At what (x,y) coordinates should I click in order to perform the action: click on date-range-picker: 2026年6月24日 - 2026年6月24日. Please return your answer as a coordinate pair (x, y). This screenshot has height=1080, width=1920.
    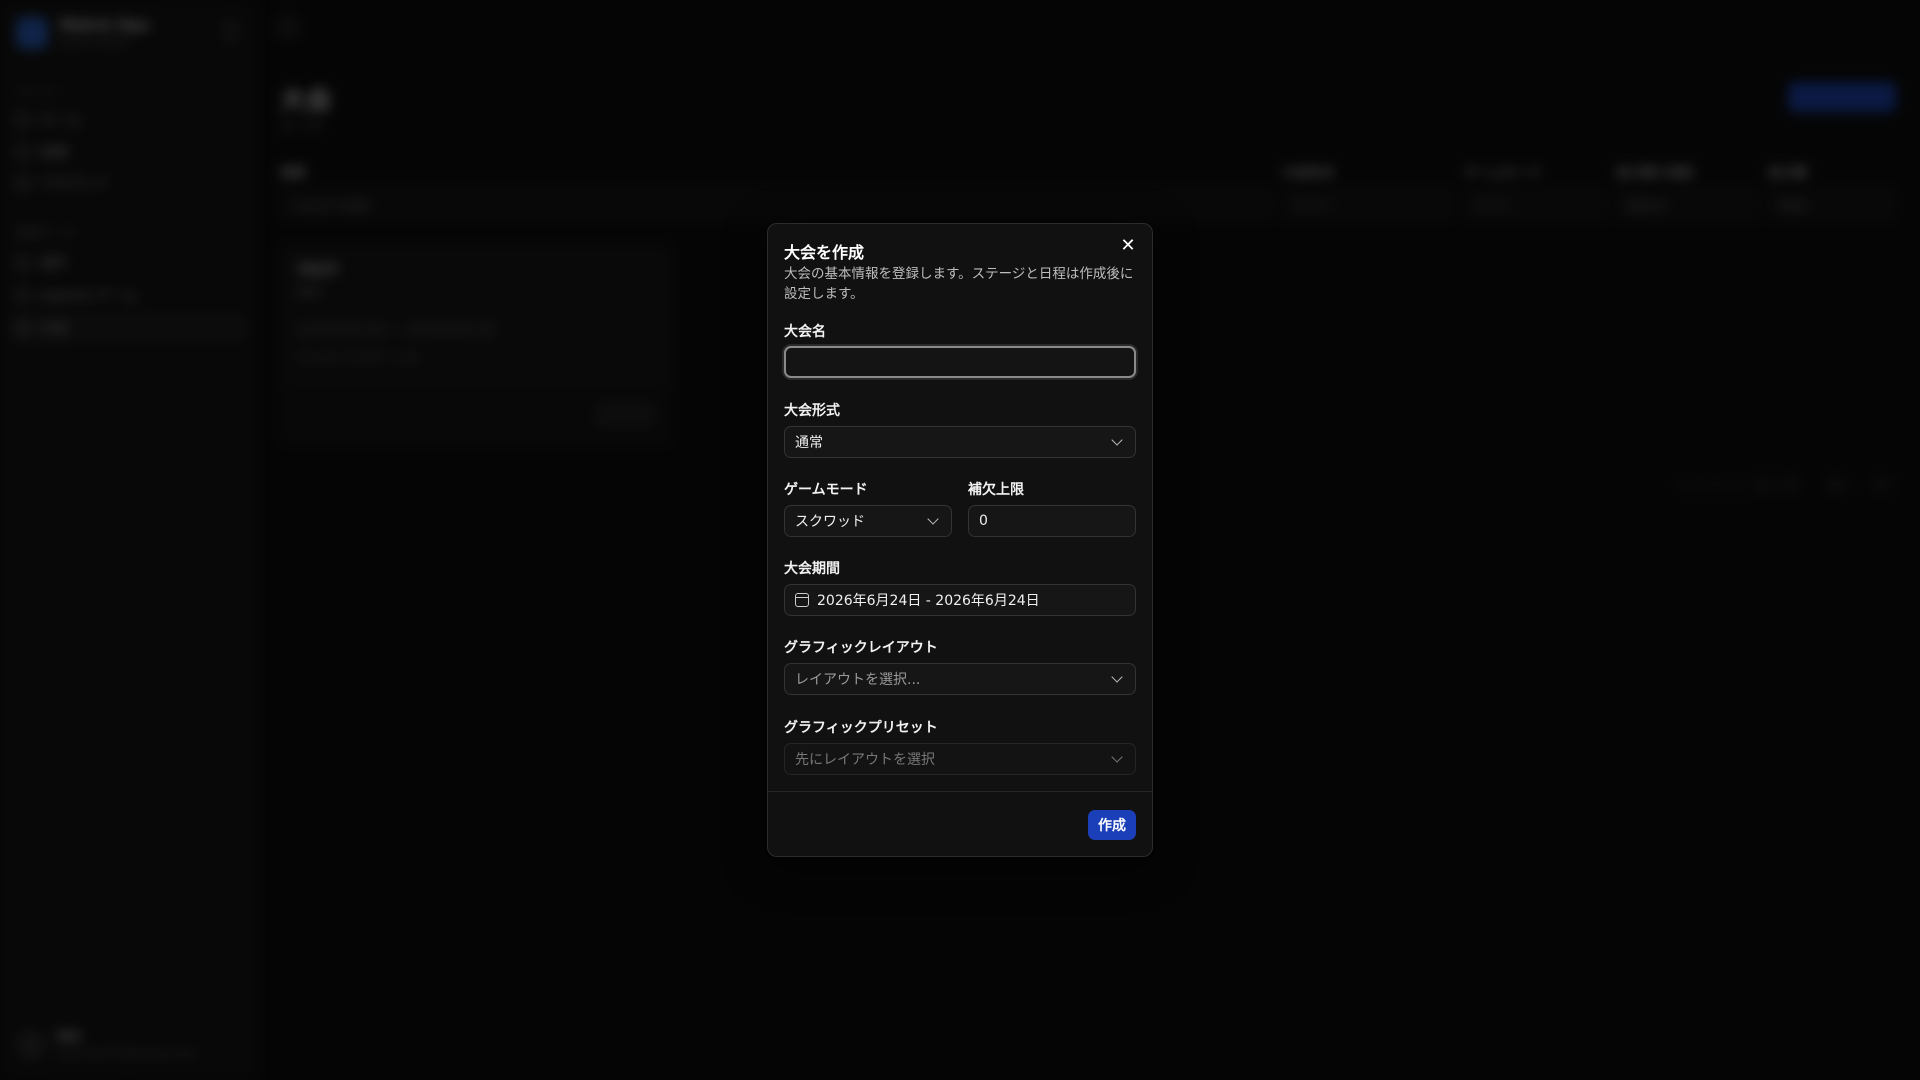
    Looking at the image, I should click on (960, 600).